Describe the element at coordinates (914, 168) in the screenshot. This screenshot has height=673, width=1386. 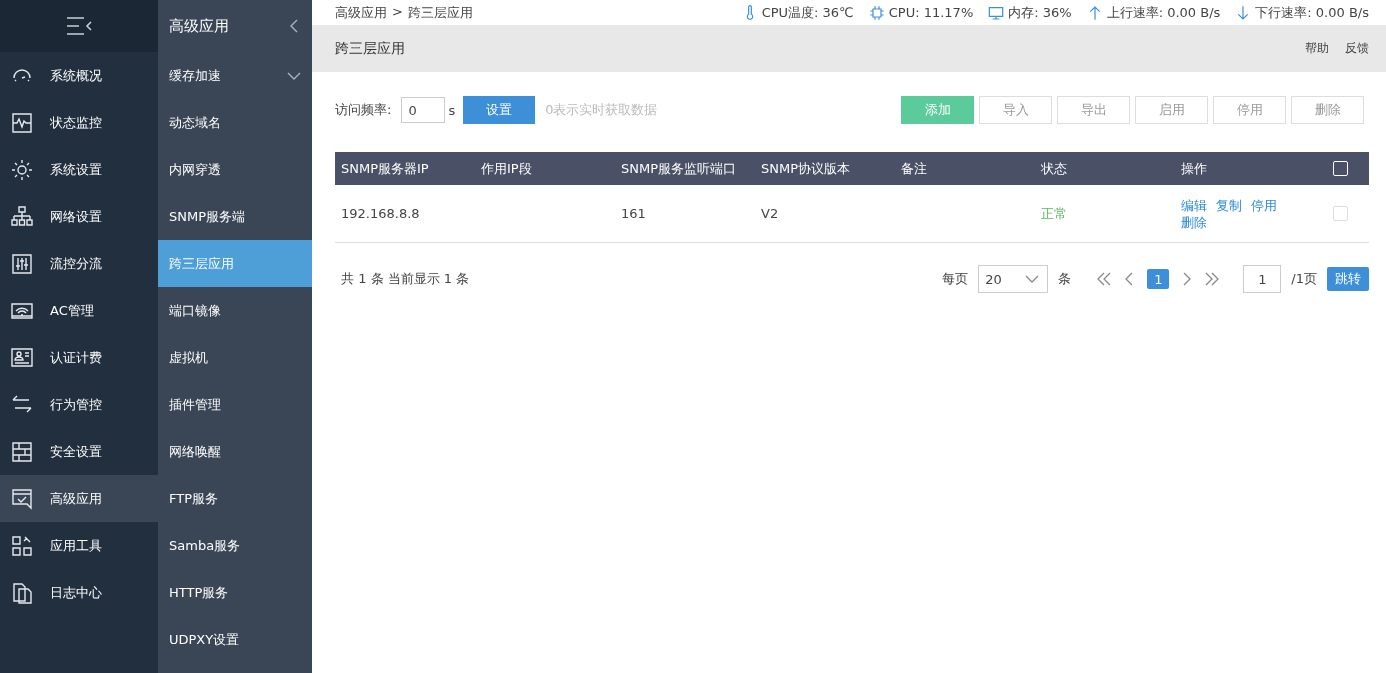
I see `column-header: 备注` at that location.